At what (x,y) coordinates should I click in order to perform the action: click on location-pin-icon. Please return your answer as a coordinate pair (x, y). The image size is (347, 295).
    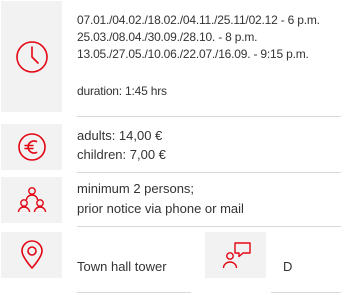
    Looking at the image, I should click on (31, 254).